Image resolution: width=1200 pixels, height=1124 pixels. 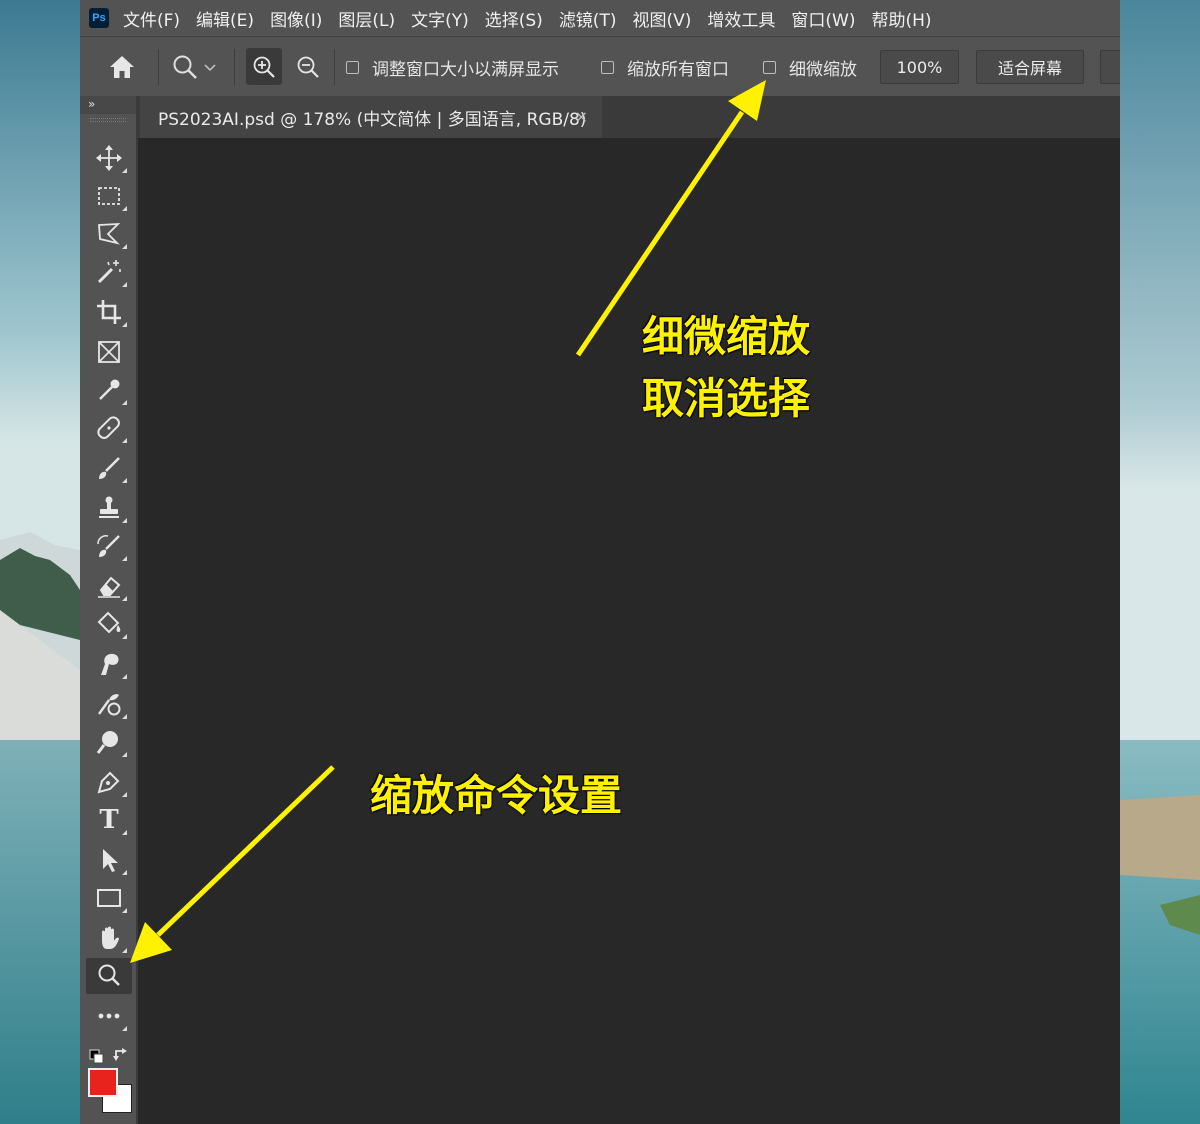 I want to click on burn-tool, so click(x=109, y=742).